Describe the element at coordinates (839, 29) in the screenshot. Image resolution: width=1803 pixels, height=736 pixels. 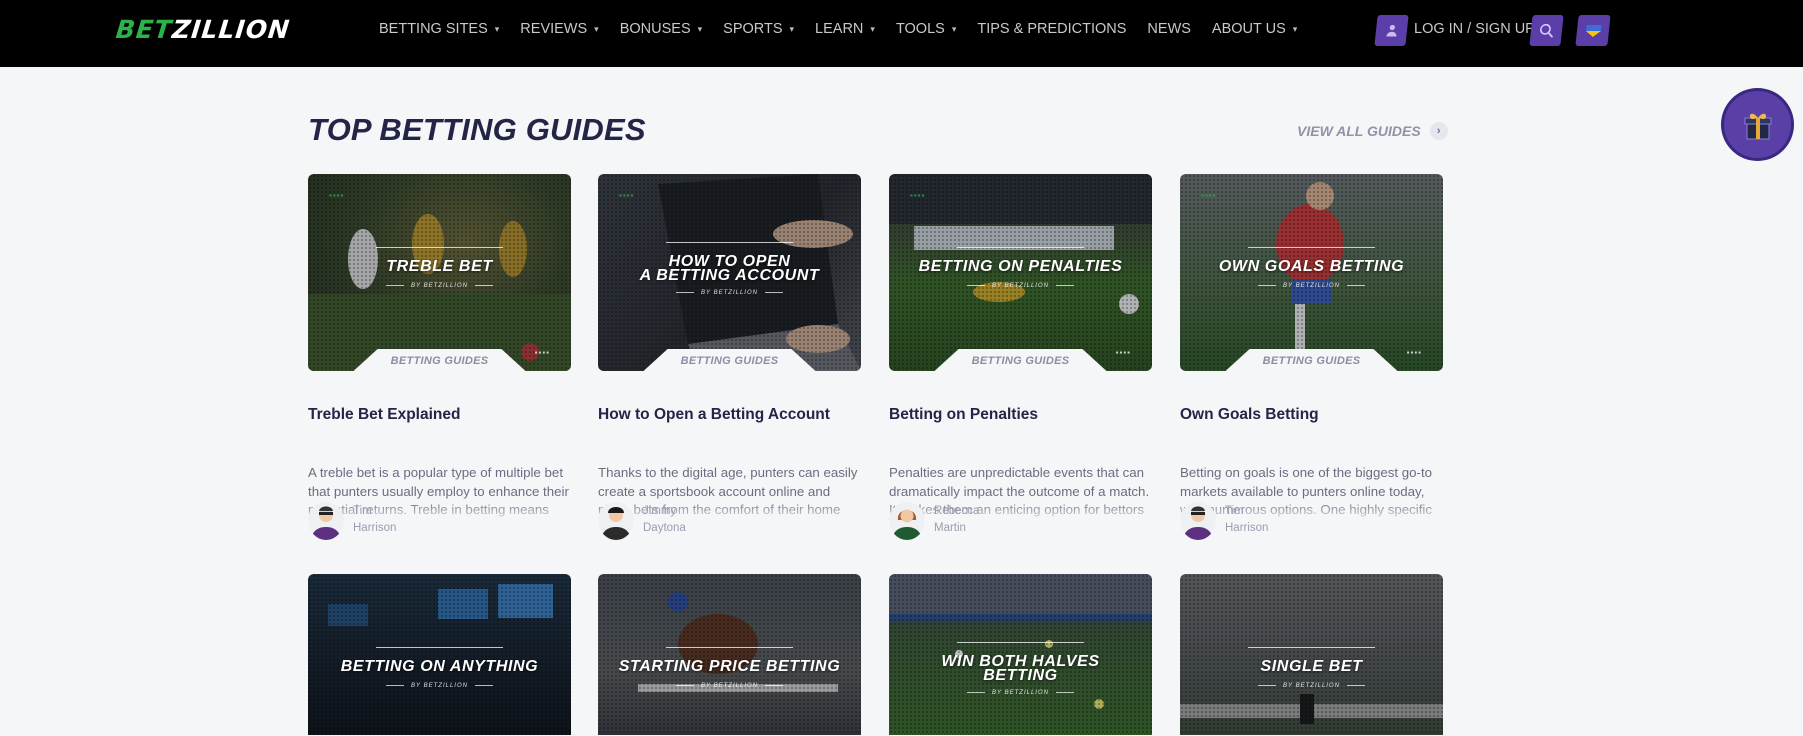
I see `nav-label: LEARN` at that location.